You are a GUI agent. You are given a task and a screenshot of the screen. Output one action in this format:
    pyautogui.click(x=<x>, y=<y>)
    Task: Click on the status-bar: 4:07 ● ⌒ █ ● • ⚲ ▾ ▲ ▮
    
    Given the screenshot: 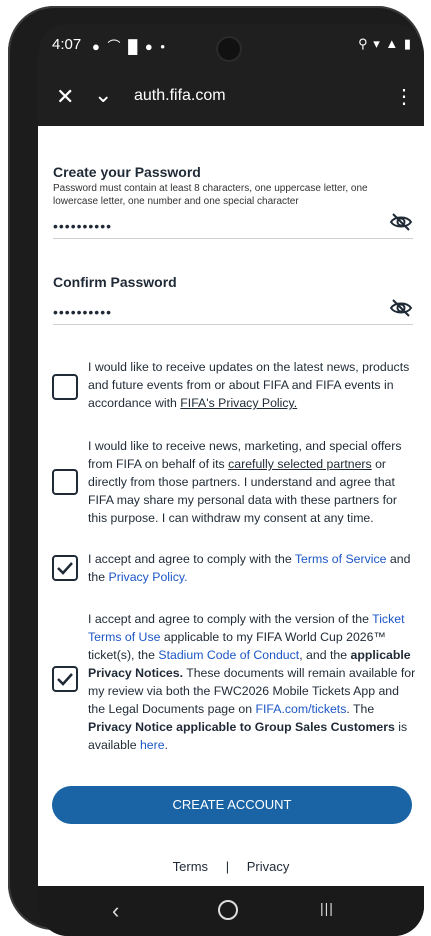 What is the action you would take?
    pyautogui.click(x=231, y=47)
    